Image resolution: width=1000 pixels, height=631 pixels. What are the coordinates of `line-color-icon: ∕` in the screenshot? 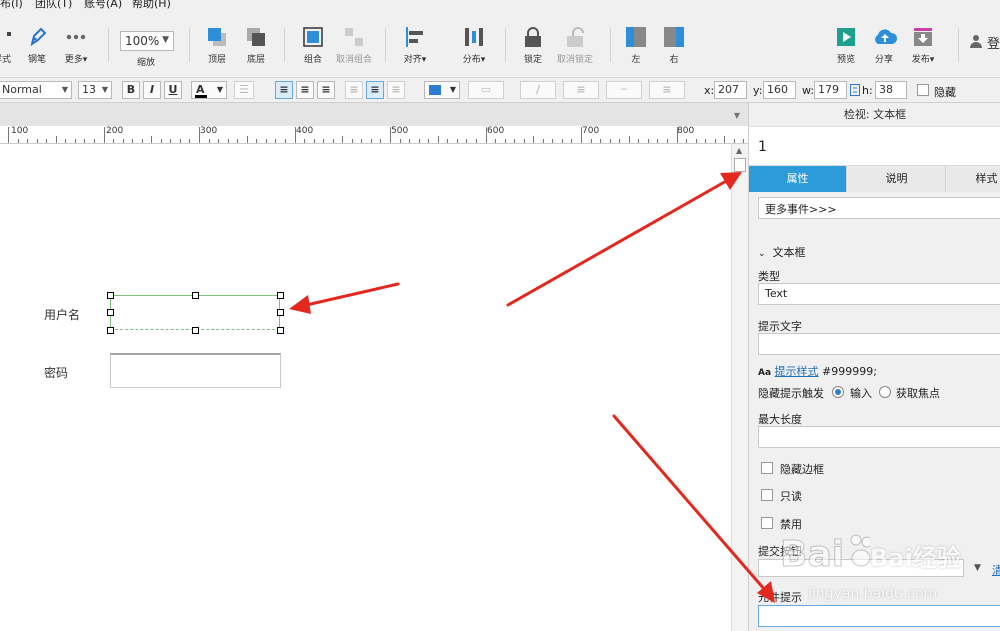 It's located at (538, 89).